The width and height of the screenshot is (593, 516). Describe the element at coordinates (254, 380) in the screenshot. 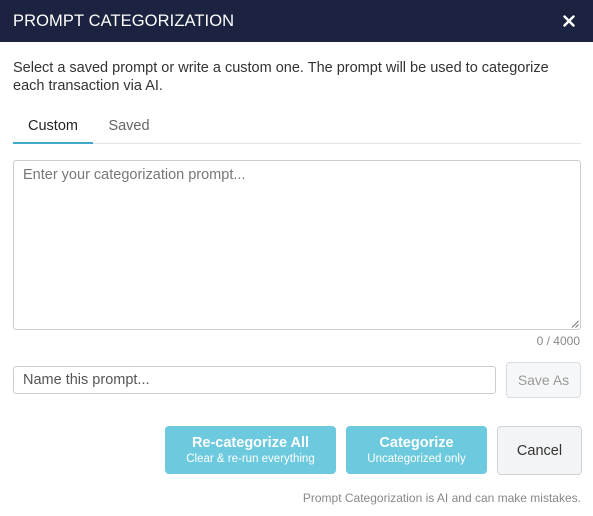

I see `prompt-name-input` at that location.